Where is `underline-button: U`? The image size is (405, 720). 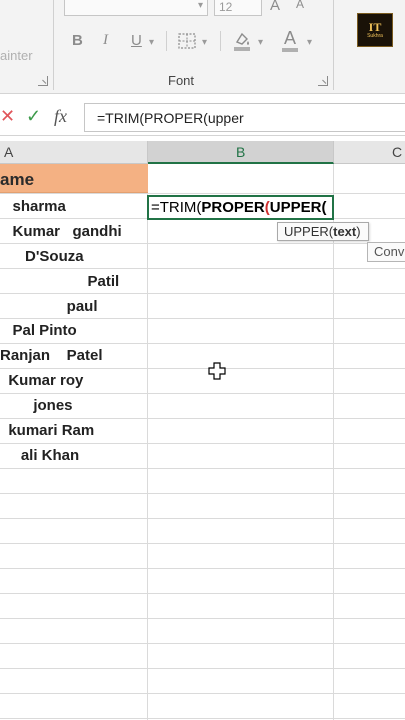
underline-button: U is located at coordinates (136, 40).